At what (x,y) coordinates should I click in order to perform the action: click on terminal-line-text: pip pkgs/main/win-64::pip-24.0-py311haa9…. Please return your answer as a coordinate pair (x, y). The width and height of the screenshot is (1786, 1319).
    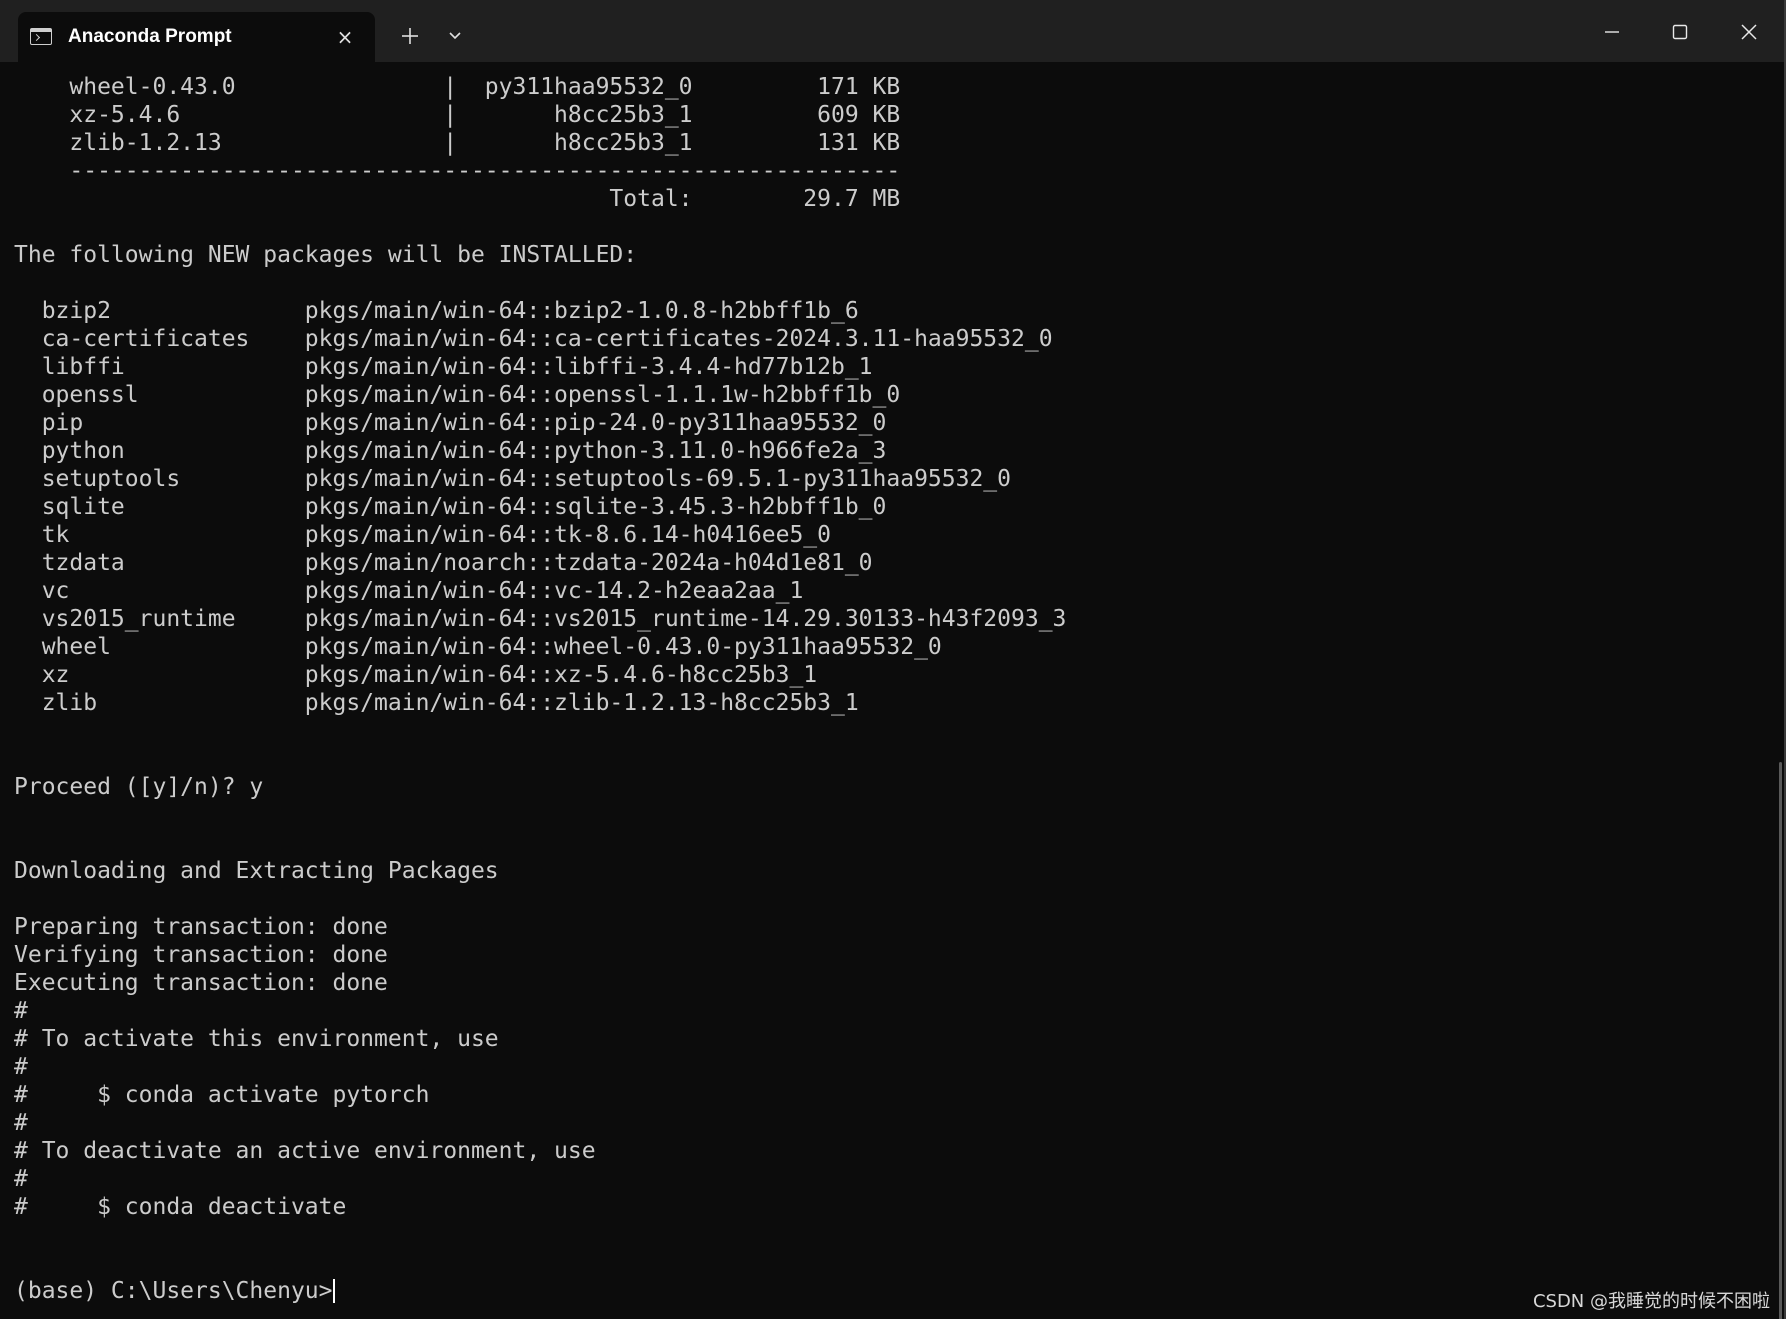
    Looking at the image, I should click on (450, 423).